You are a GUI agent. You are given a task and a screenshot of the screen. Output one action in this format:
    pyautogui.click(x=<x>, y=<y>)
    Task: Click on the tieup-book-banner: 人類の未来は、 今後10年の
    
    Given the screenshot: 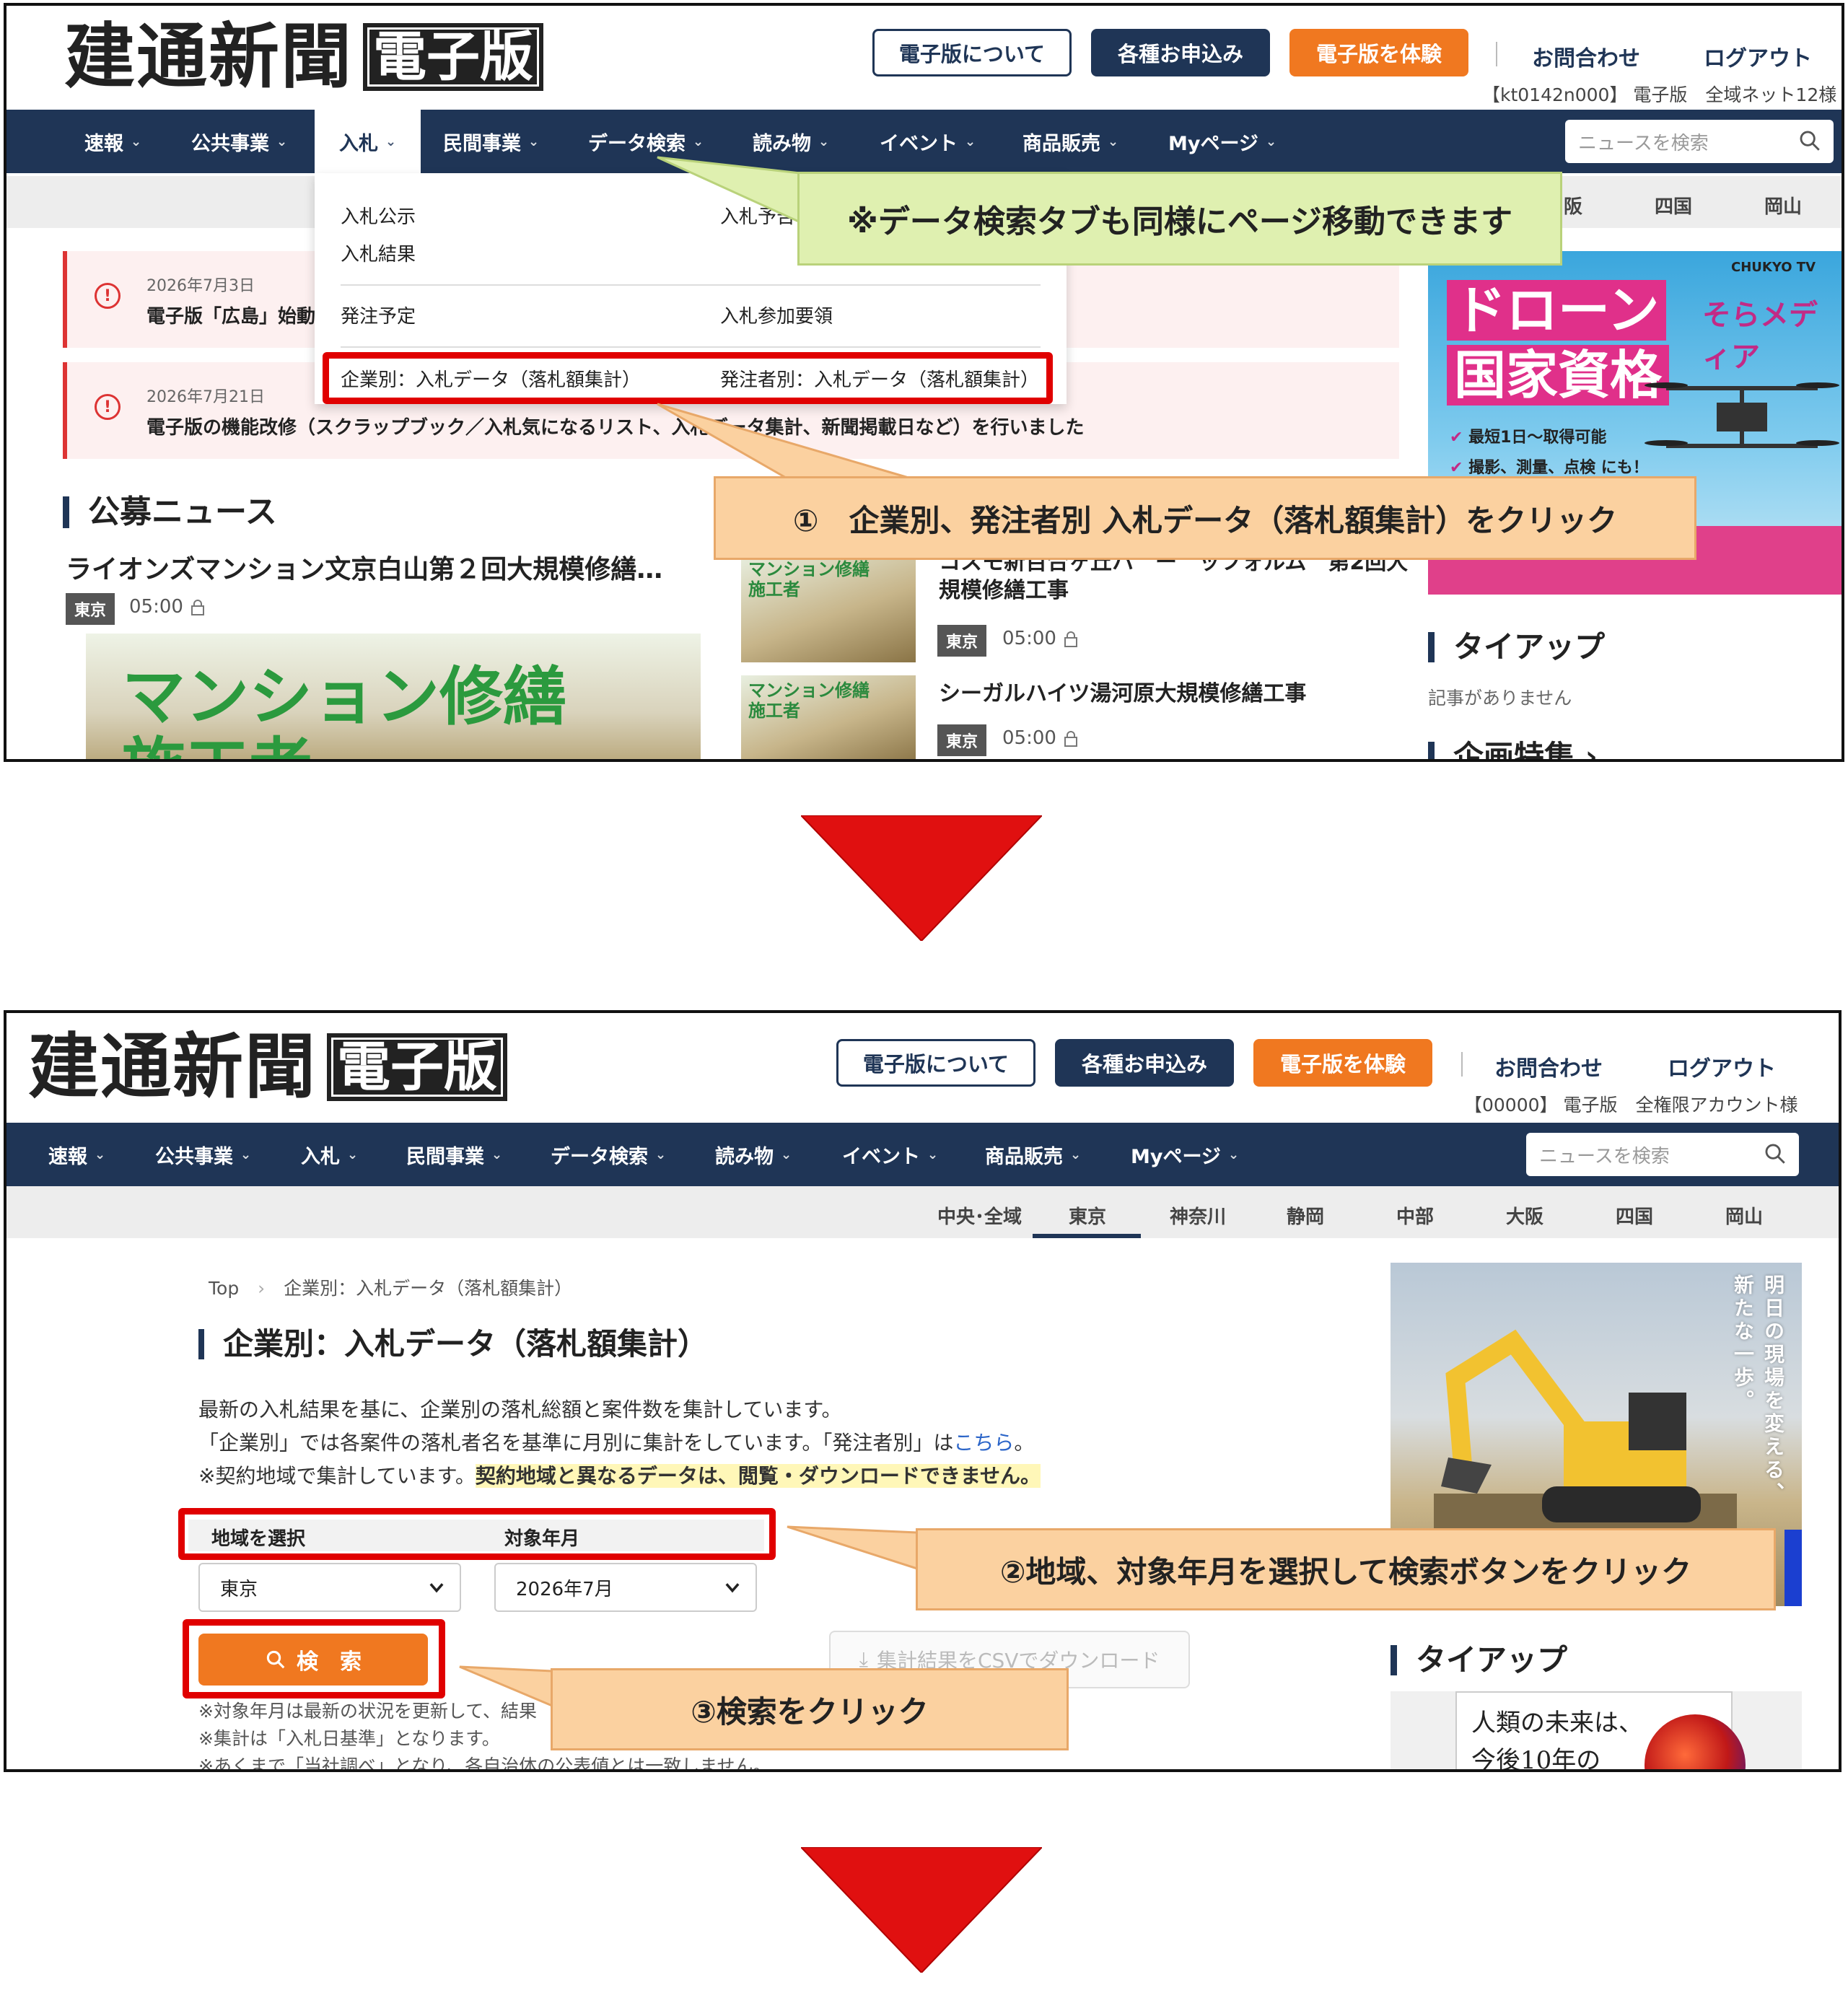 What is the action you would take?
    pyautogui.click(x=1596, y=1730)
    